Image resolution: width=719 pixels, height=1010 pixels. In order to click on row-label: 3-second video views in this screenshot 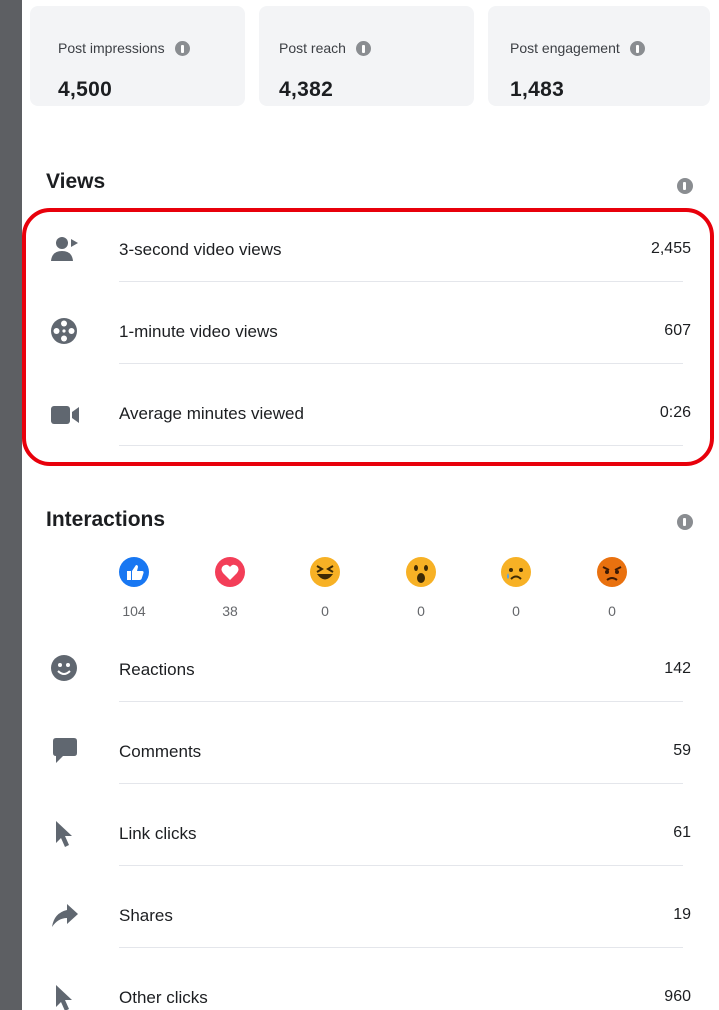, I will do `click(200, 249)`.